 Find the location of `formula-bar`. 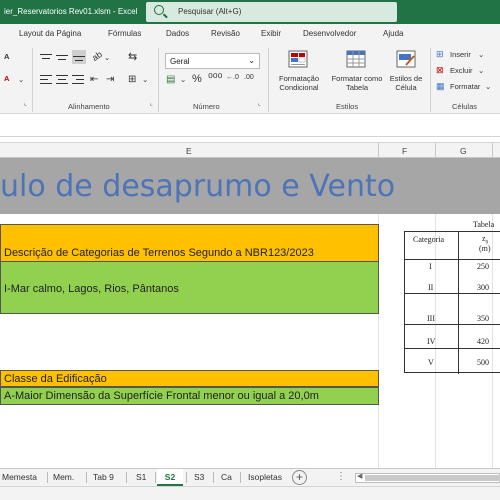

formula-bar is located at coordinates (250, 126).